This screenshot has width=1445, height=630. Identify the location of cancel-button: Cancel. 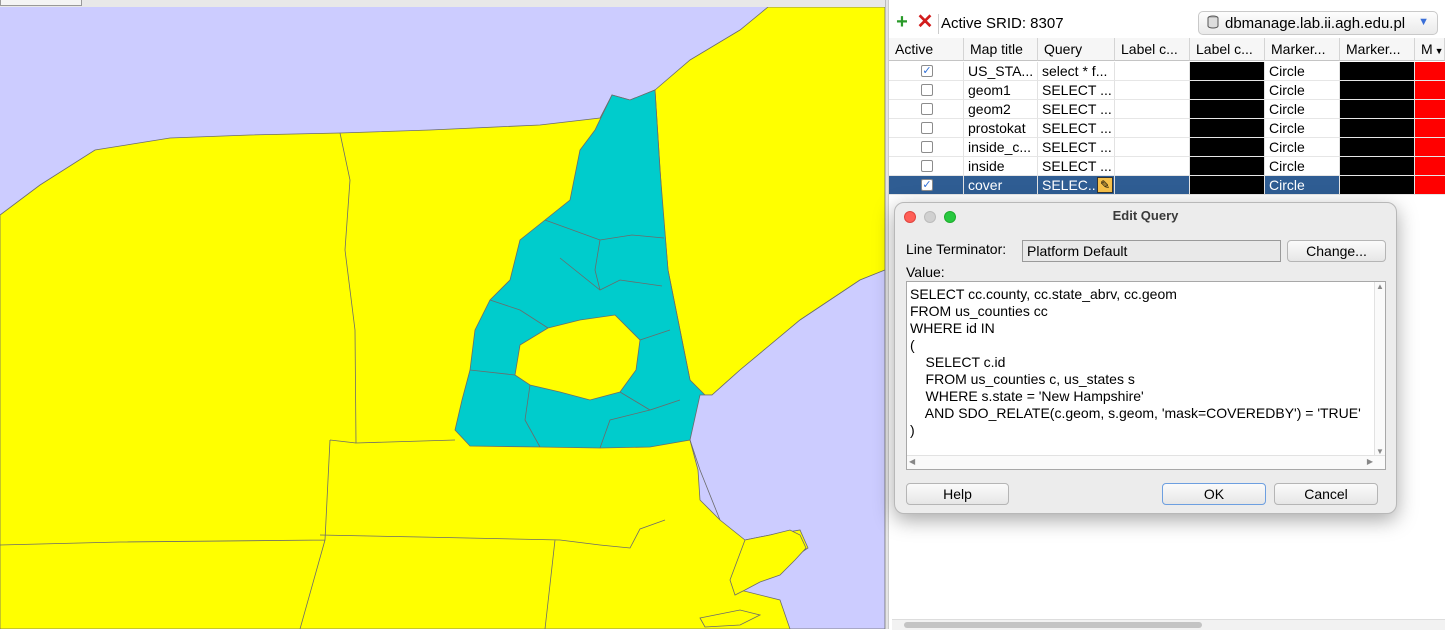
(1326, 494).